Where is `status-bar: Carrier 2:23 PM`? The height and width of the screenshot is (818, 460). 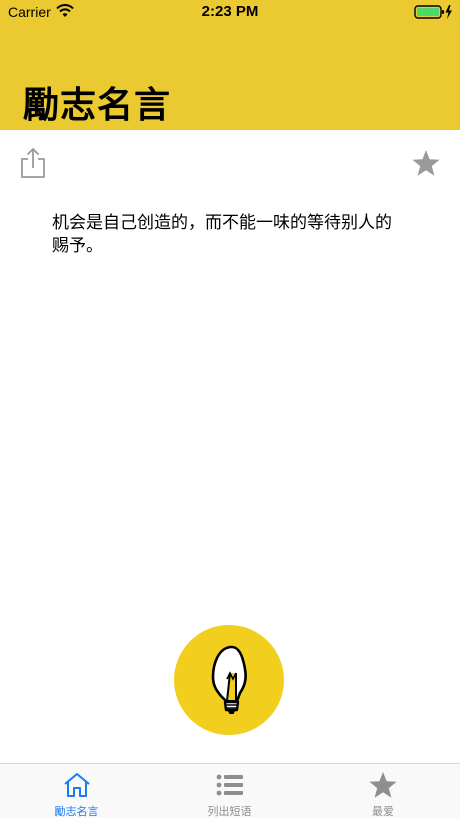 status-bar: Carrier 2:23 PM is located at coordinates (230, 12).